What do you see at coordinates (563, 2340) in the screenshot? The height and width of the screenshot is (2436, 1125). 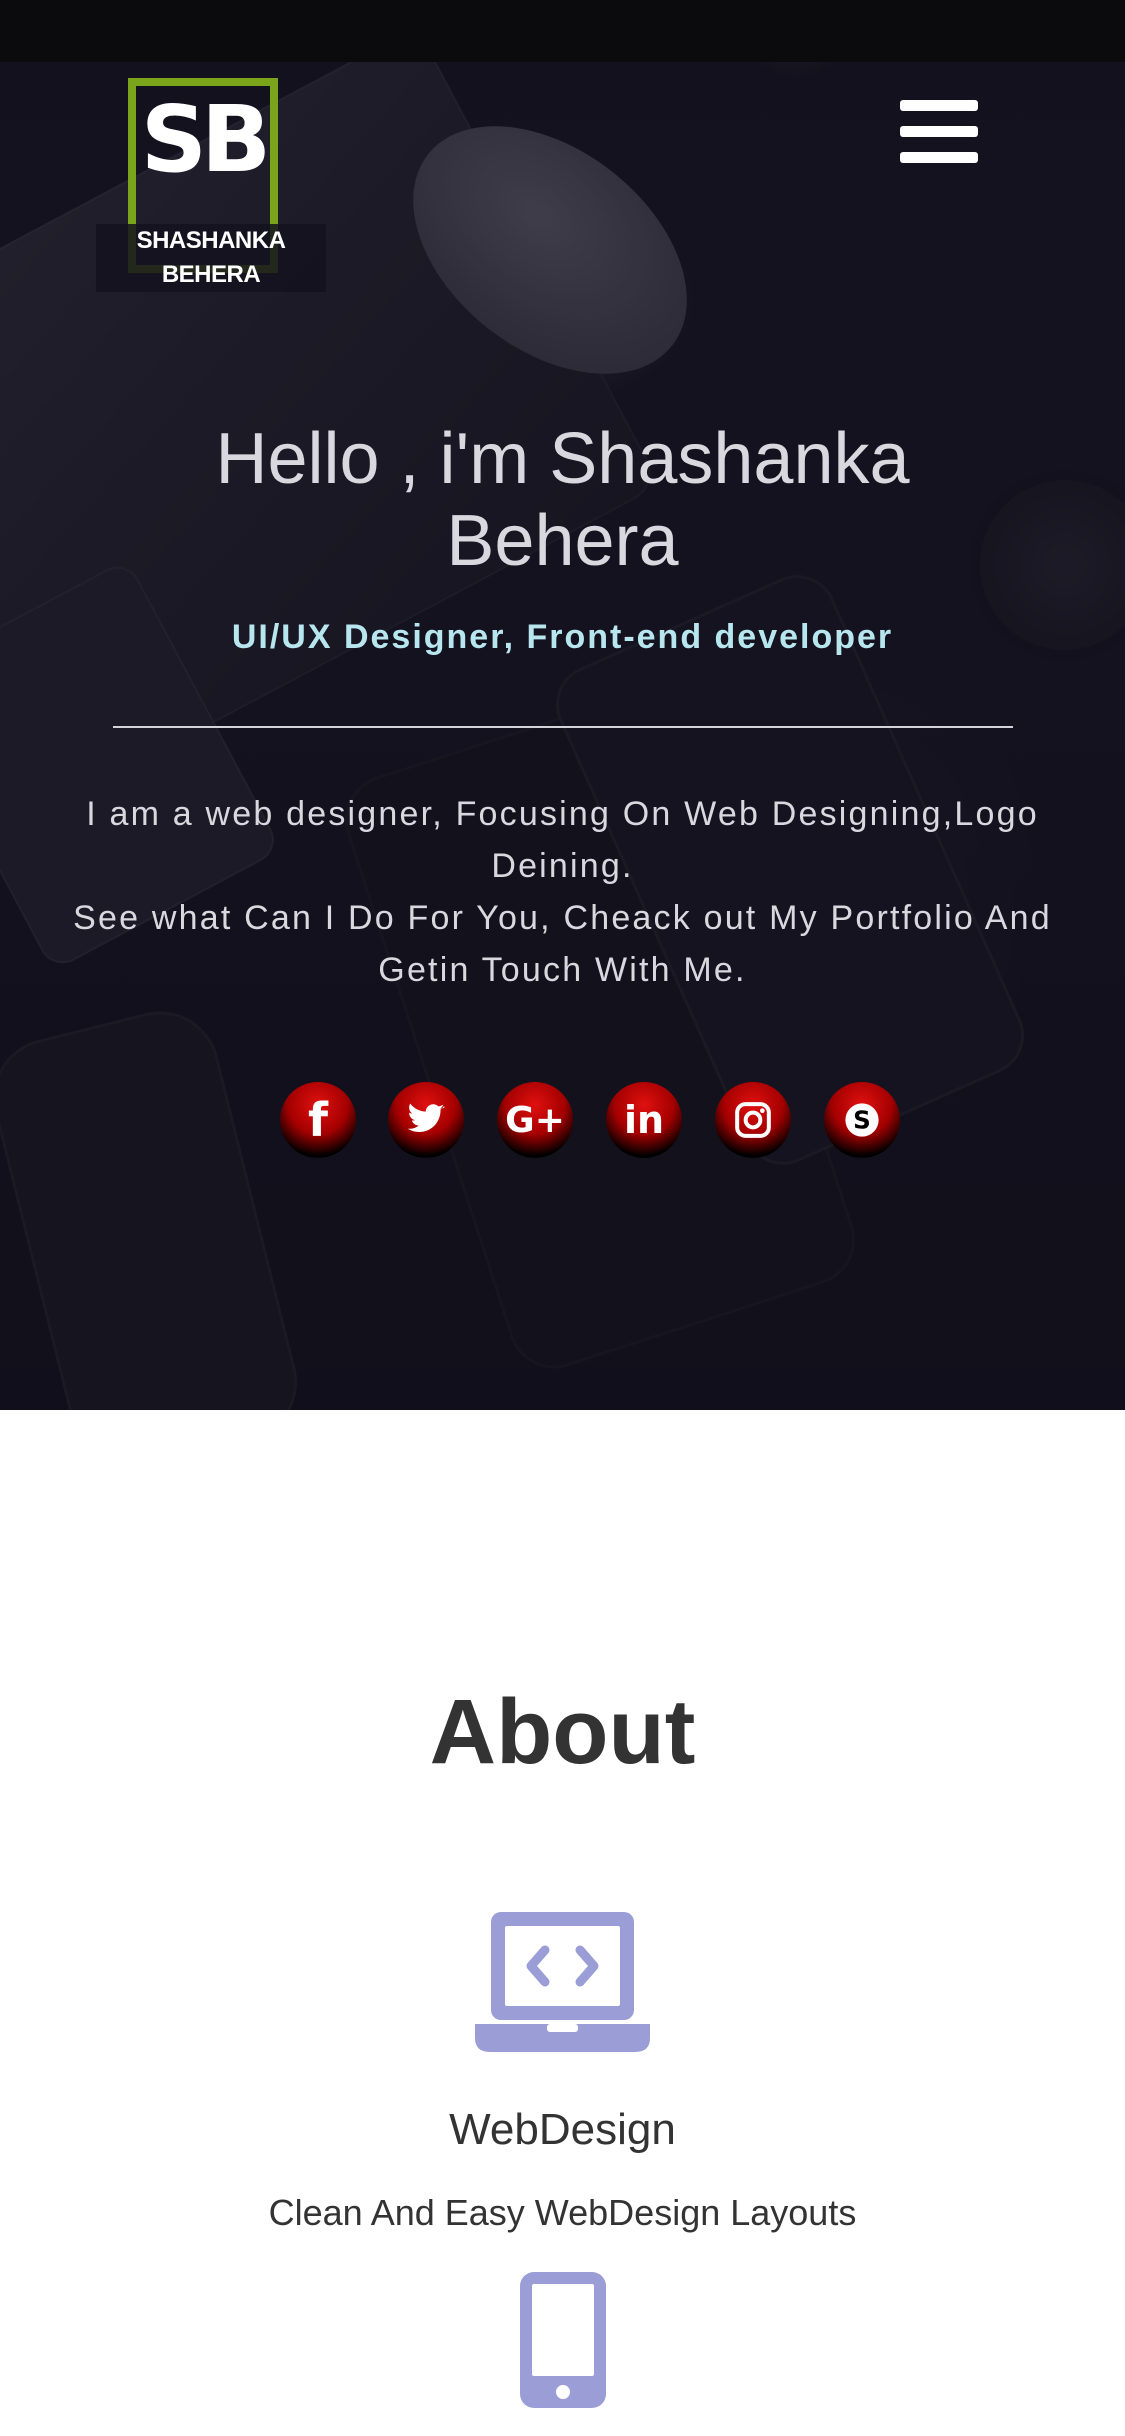 I see `mobile-phone-icon` at bounding box center [563, 2340].